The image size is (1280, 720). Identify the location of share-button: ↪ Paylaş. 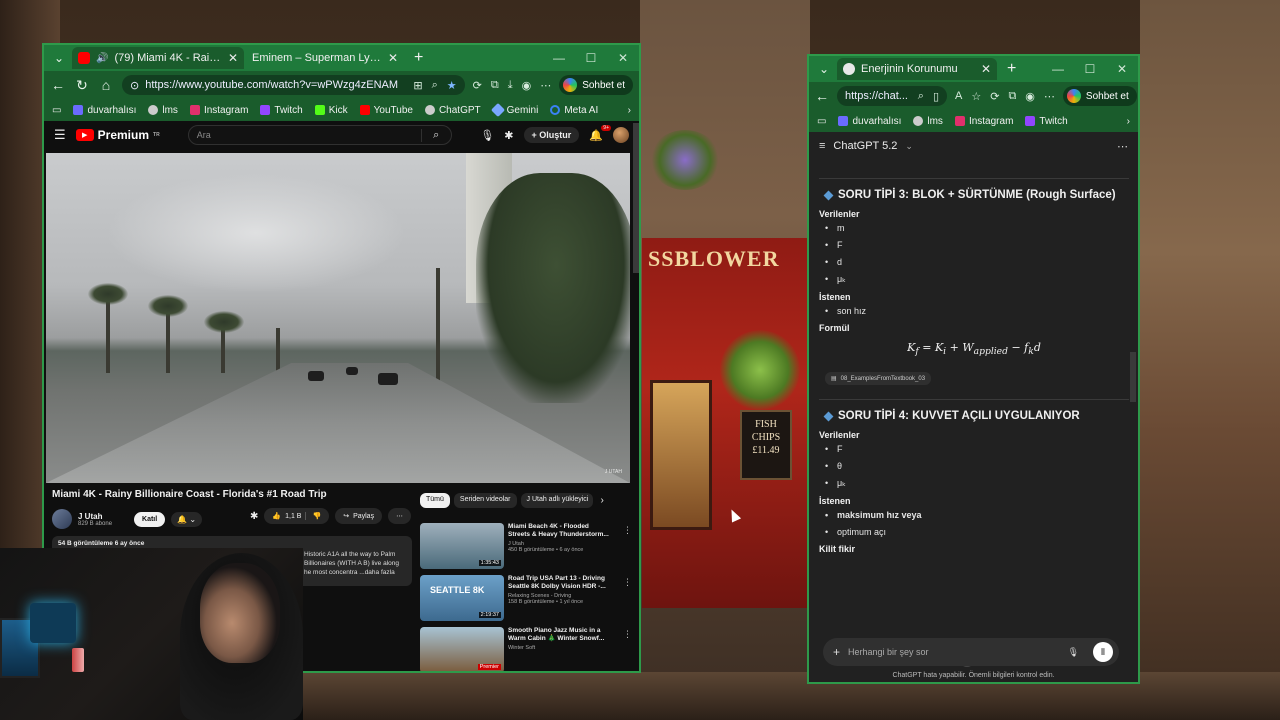
(359, 516).